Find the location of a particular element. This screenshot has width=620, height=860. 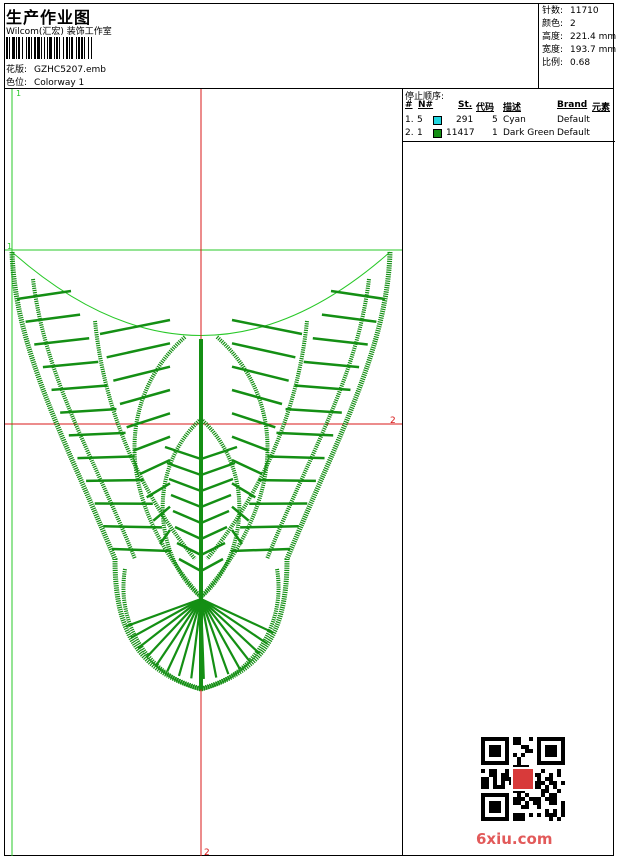

stat-value: 2 is located at coordinates (573, 24).